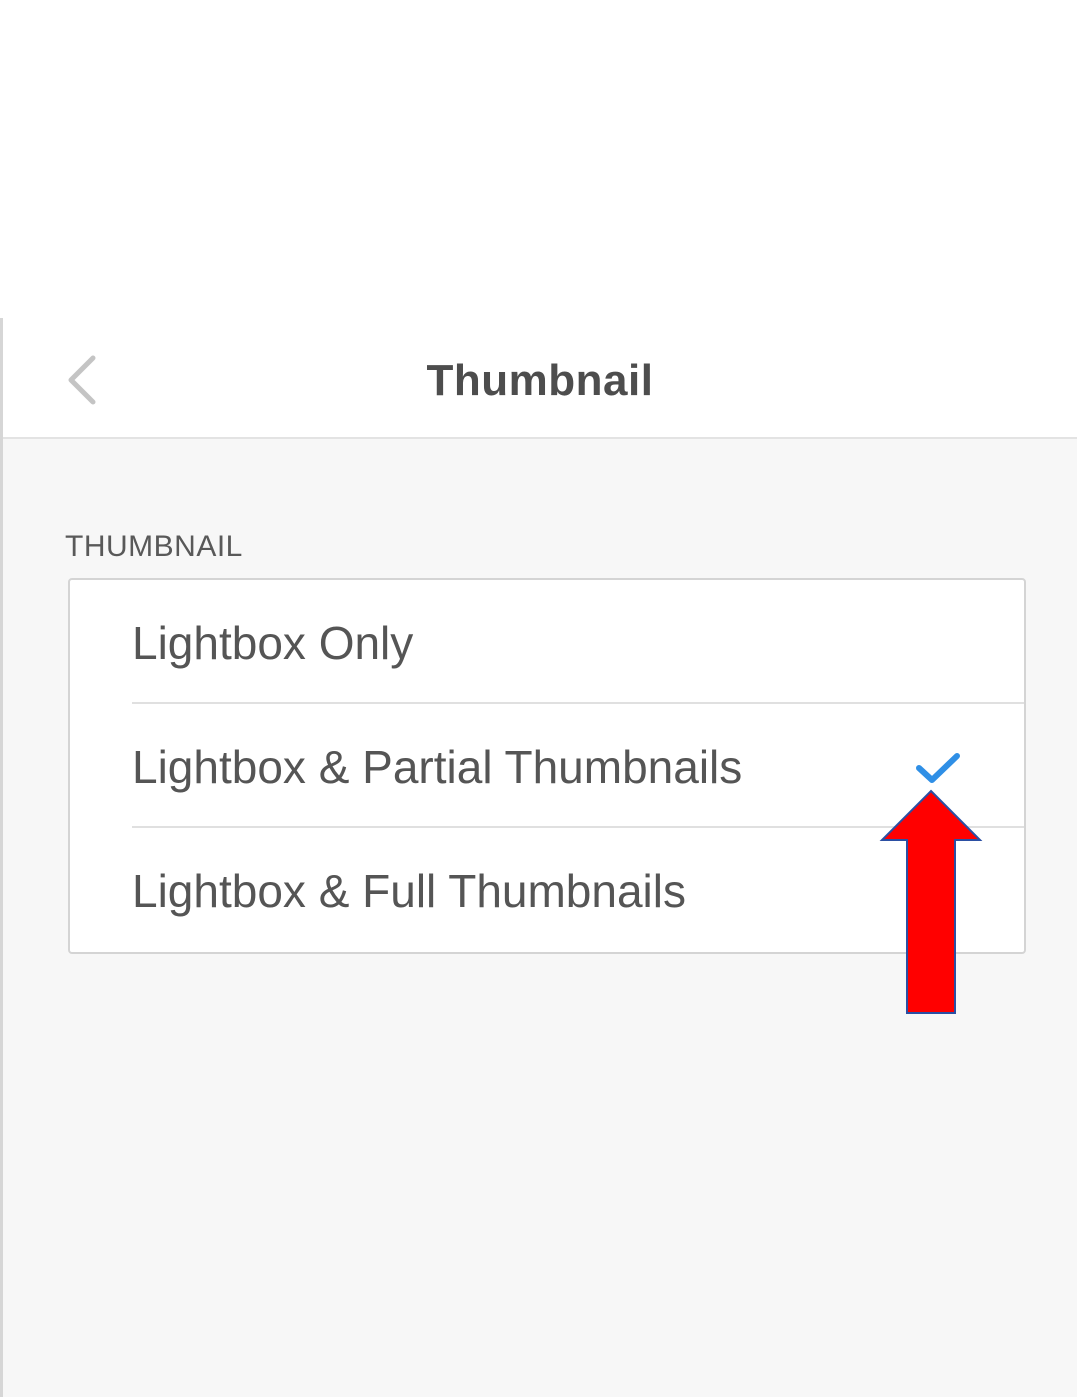 The image size is (1077, 1397). Describe the element at coordinates (437, 767) in the screenshot. I see `option-label: Lightbox & Partial Thumbnails` at that location.